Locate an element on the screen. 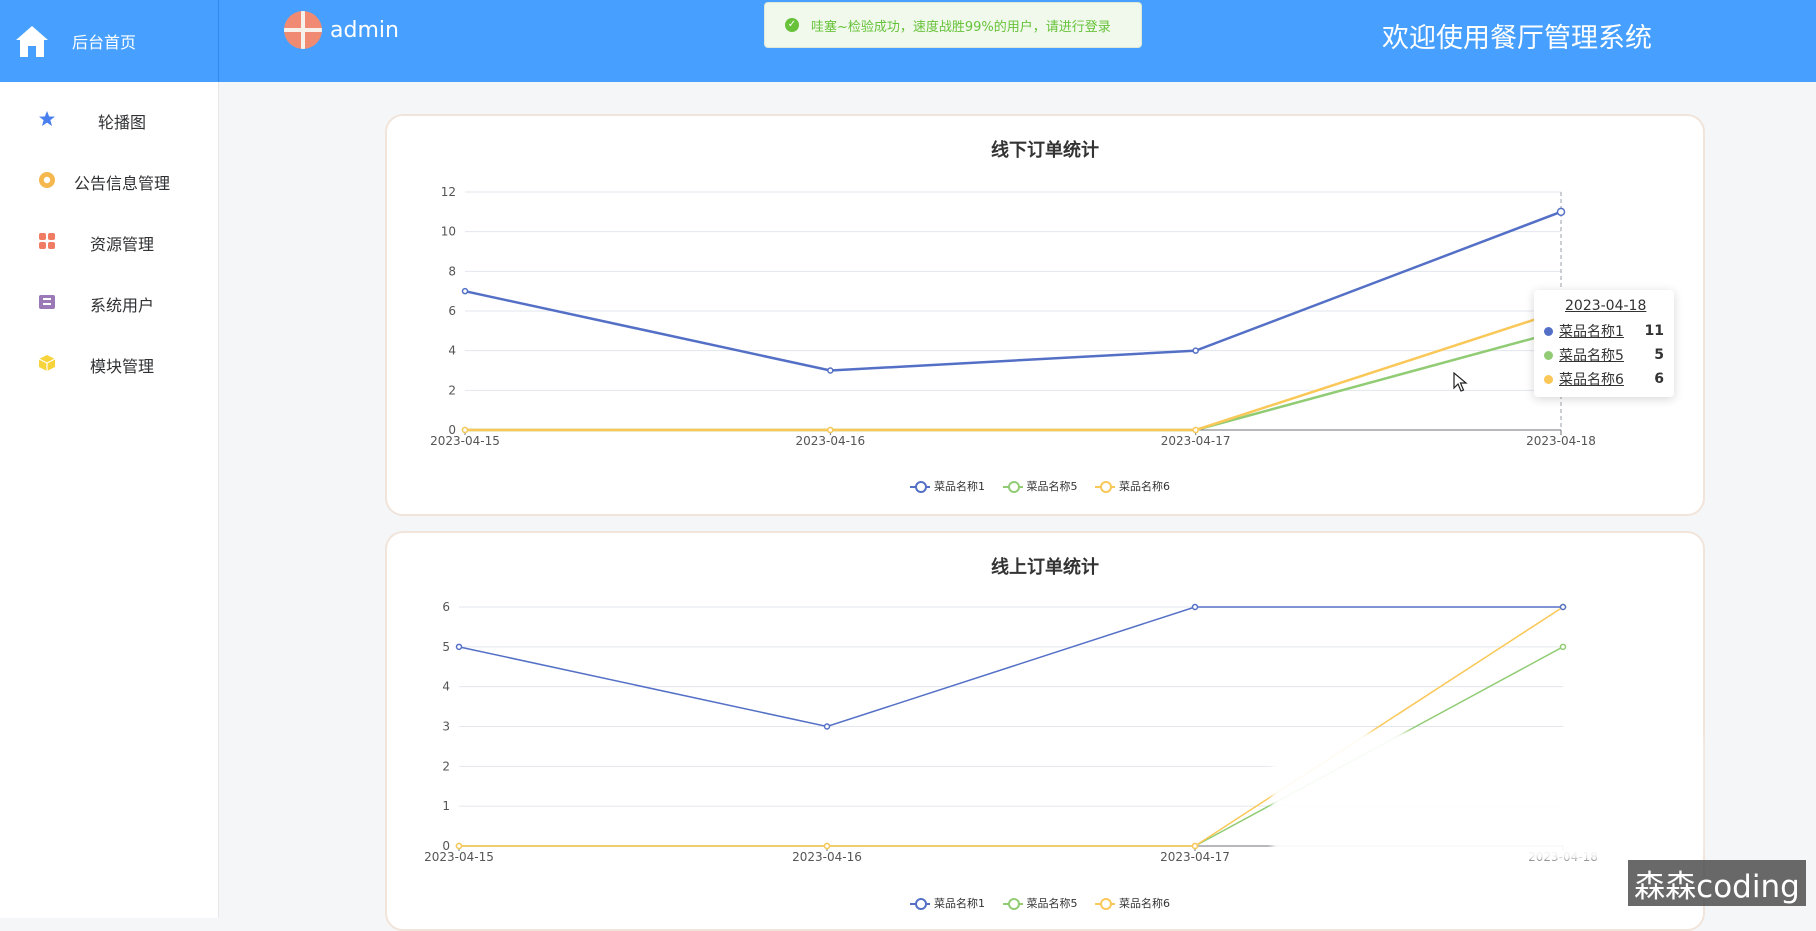  tooltip-row: 菜品名称6 6 is located at coordinates (1604, 379).